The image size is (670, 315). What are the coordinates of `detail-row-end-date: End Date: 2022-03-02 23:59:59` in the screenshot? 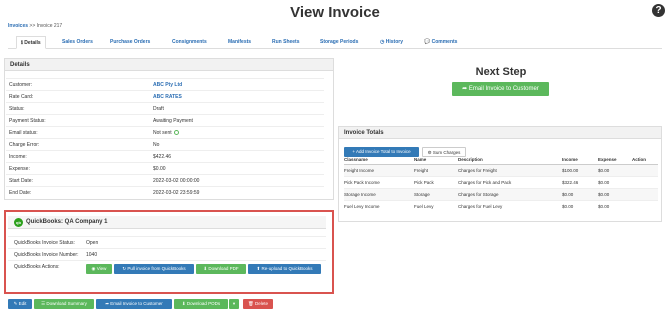 It's located at (165, 192).